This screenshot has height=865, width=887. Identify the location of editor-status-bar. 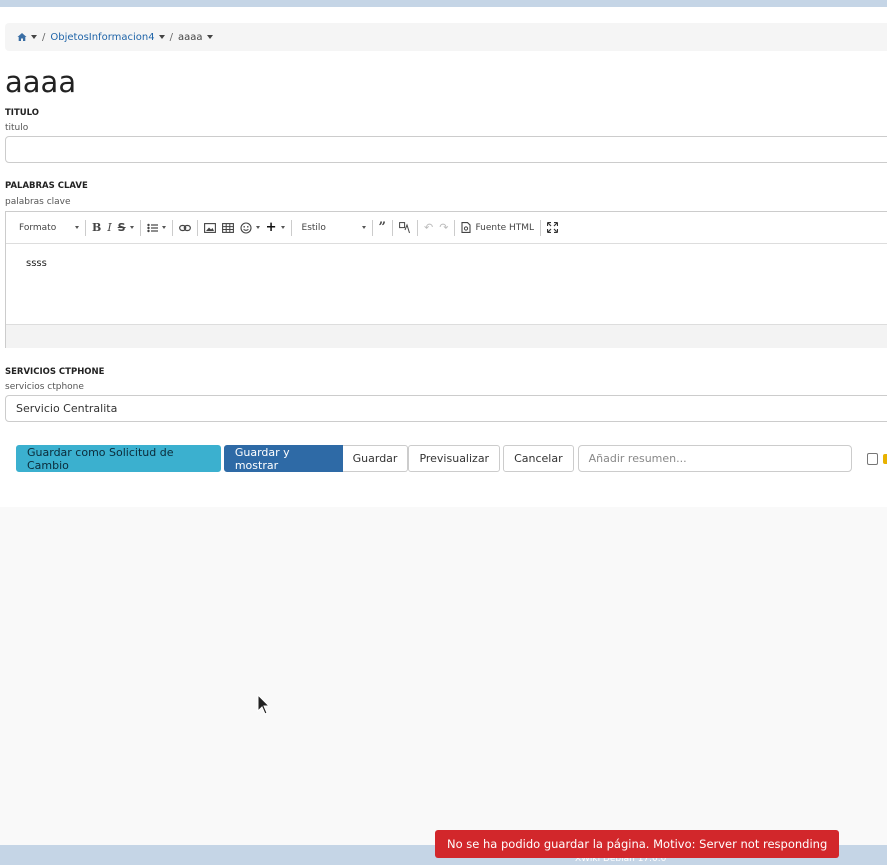
(446, 336).